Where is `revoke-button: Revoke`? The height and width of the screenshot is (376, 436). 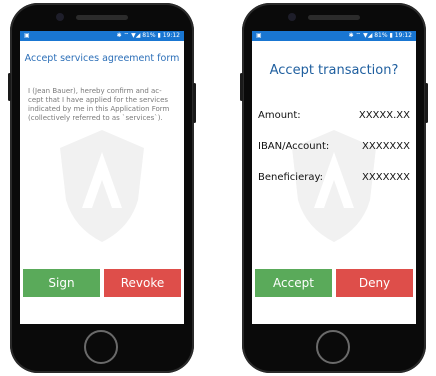 revoke-button: Revoke is located at coordinates (142, 283).